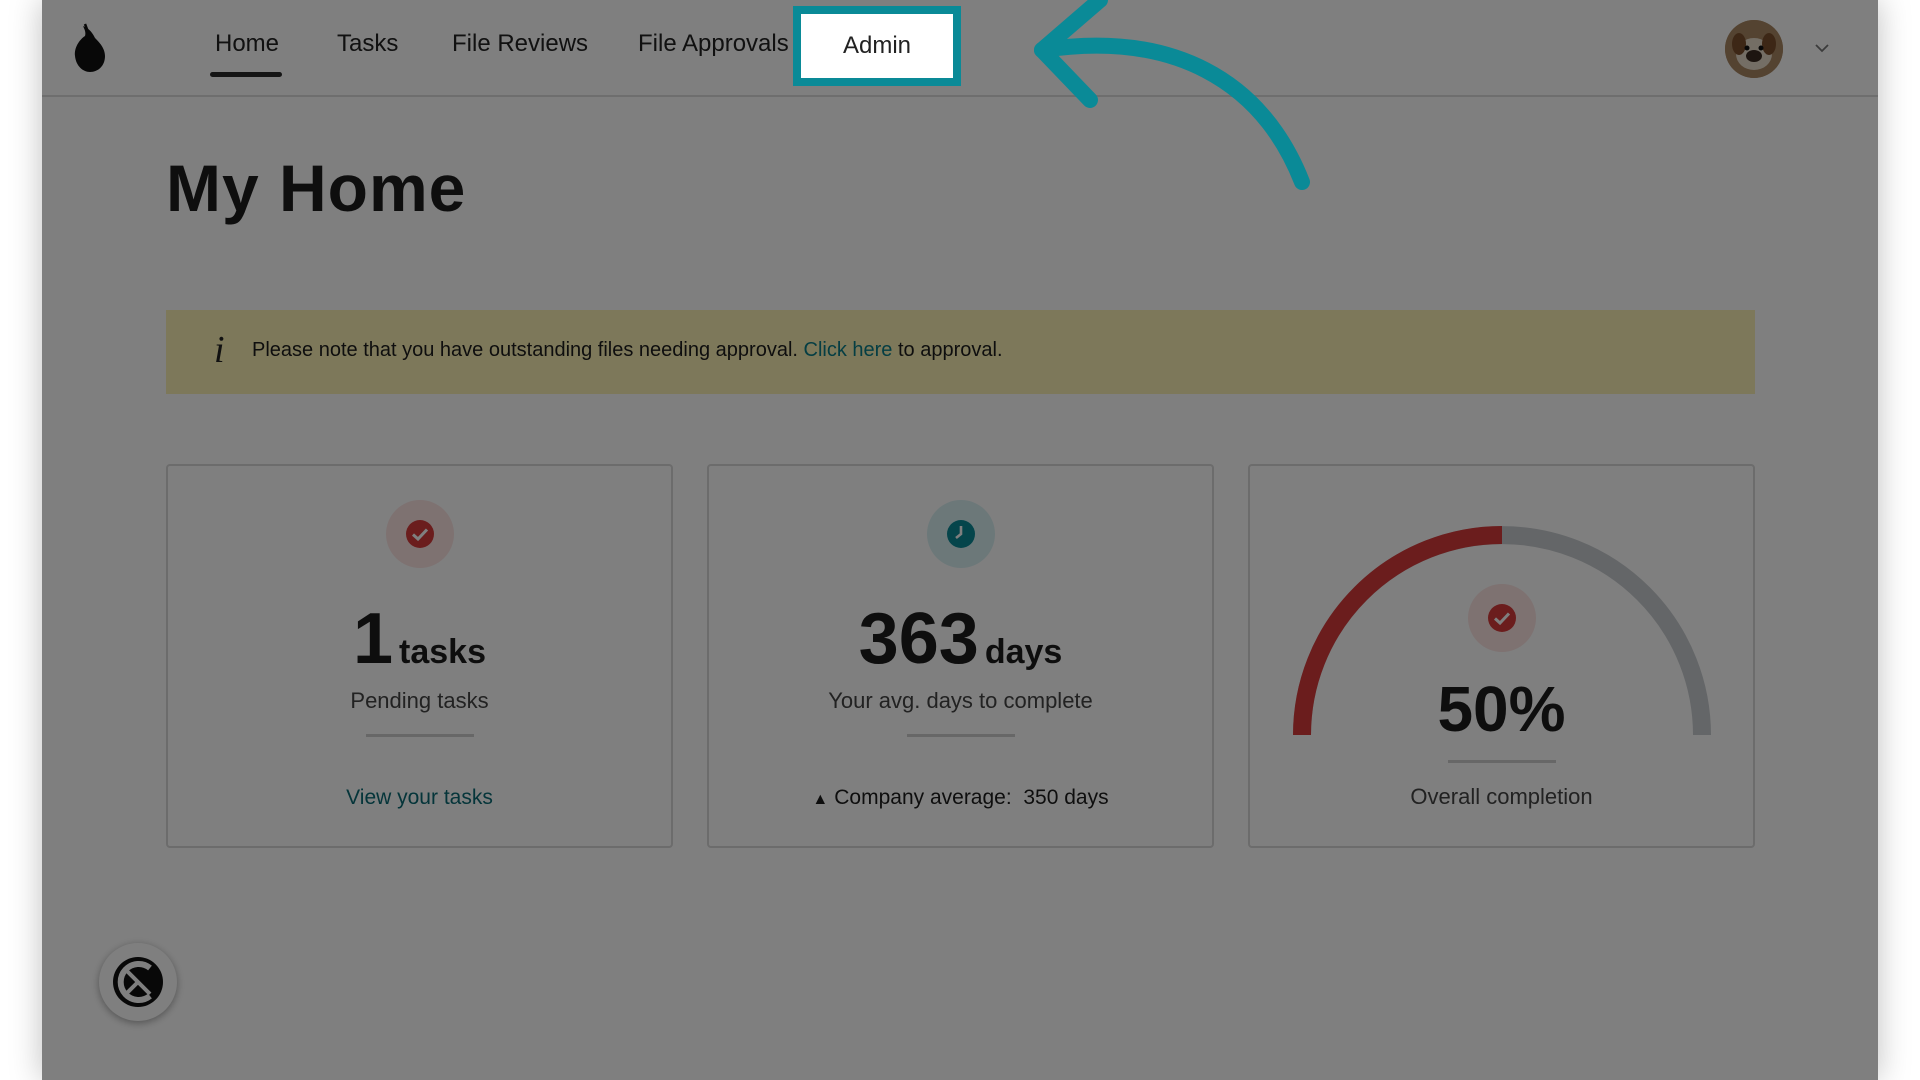 The height and width of the screenshot is (1080, 1920). I want to click on nav-admin-highlight: Admin, so click(877, 46).